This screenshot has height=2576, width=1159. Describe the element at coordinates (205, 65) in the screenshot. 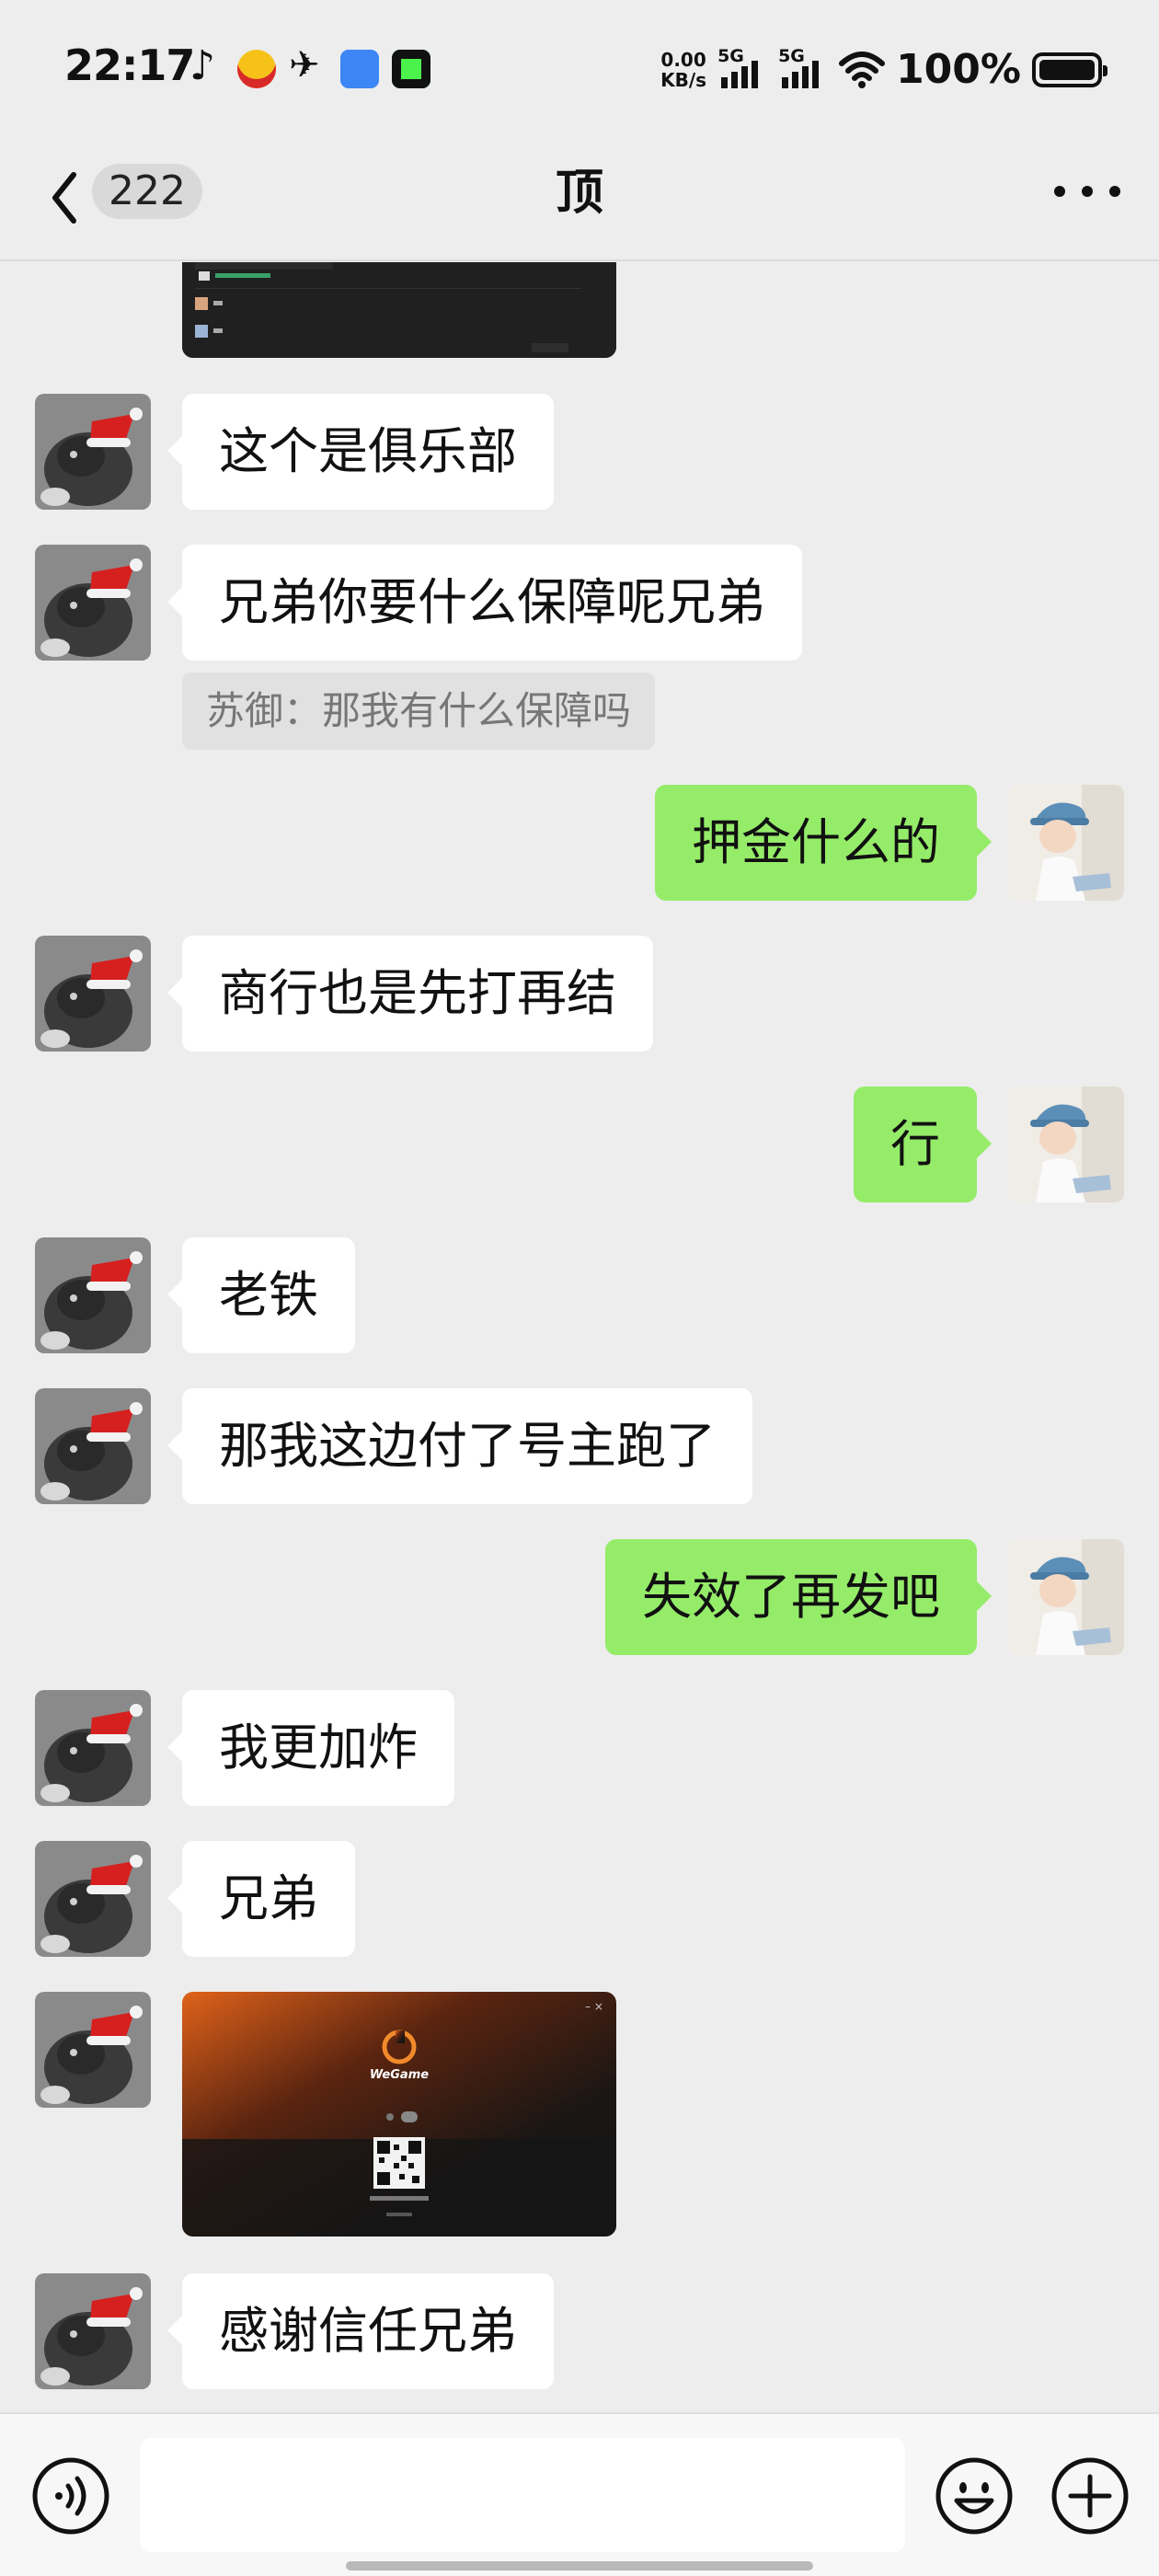

I see `tiktok-icon` at that location.